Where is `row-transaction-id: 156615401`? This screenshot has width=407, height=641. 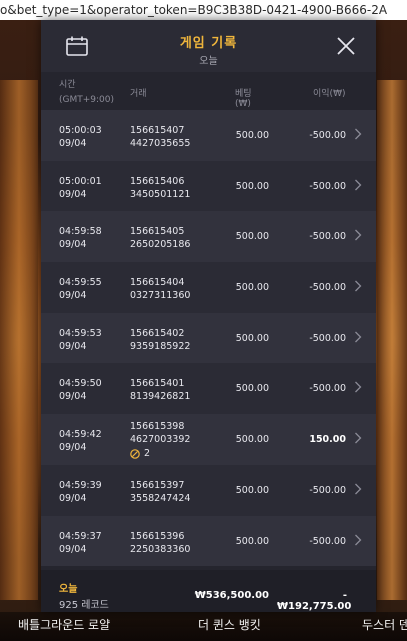 row-transaction-id: 156615401 is located at coordinates (157, 384).